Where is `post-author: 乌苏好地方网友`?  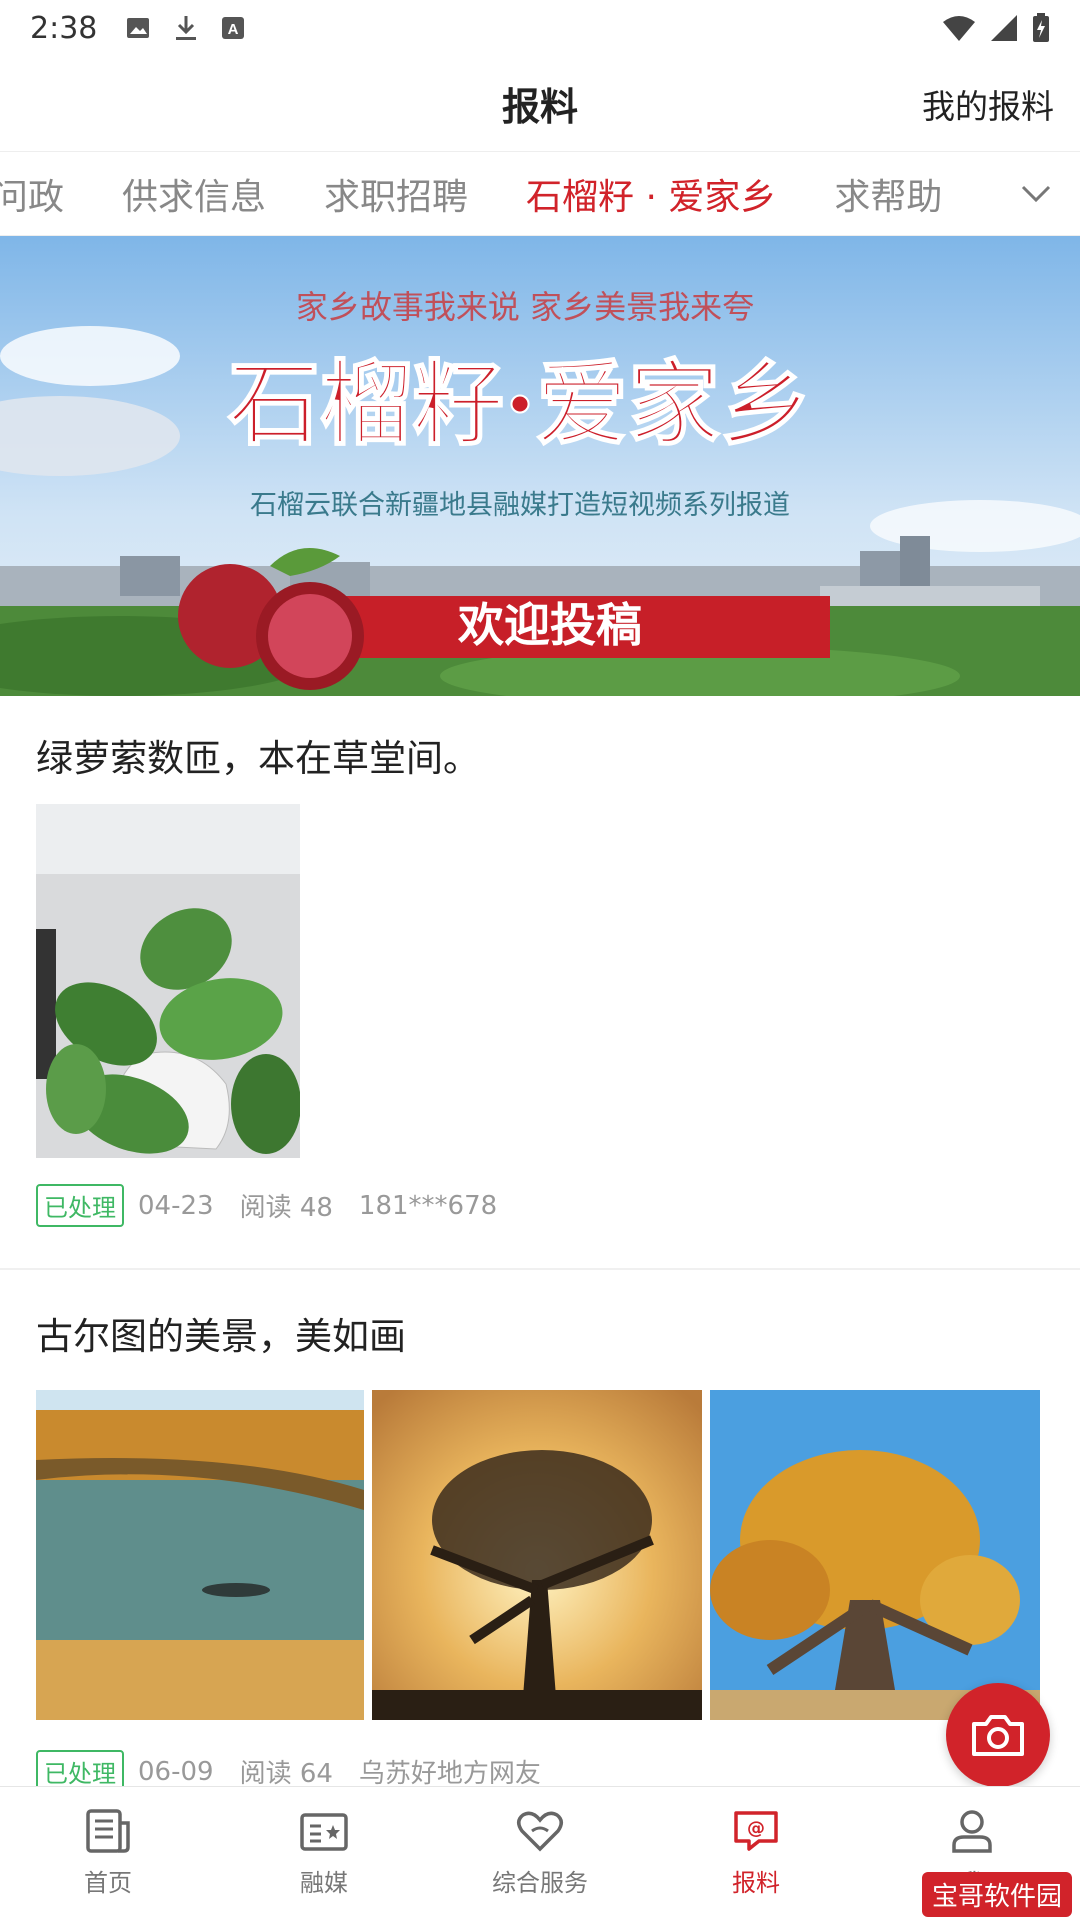
post-author: 乌苏好地方网友 is located at coordinates (449, 1774).